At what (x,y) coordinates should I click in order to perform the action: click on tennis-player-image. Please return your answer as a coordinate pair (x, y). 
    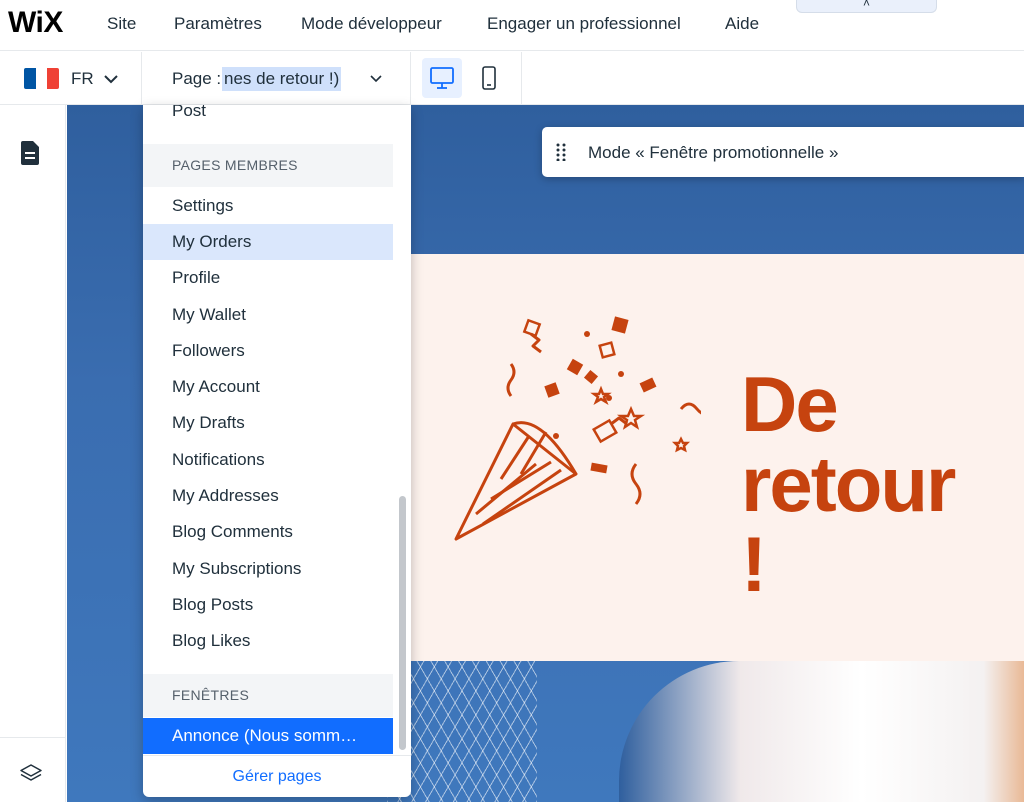
    Looking at the image, I should click on (821, 731).